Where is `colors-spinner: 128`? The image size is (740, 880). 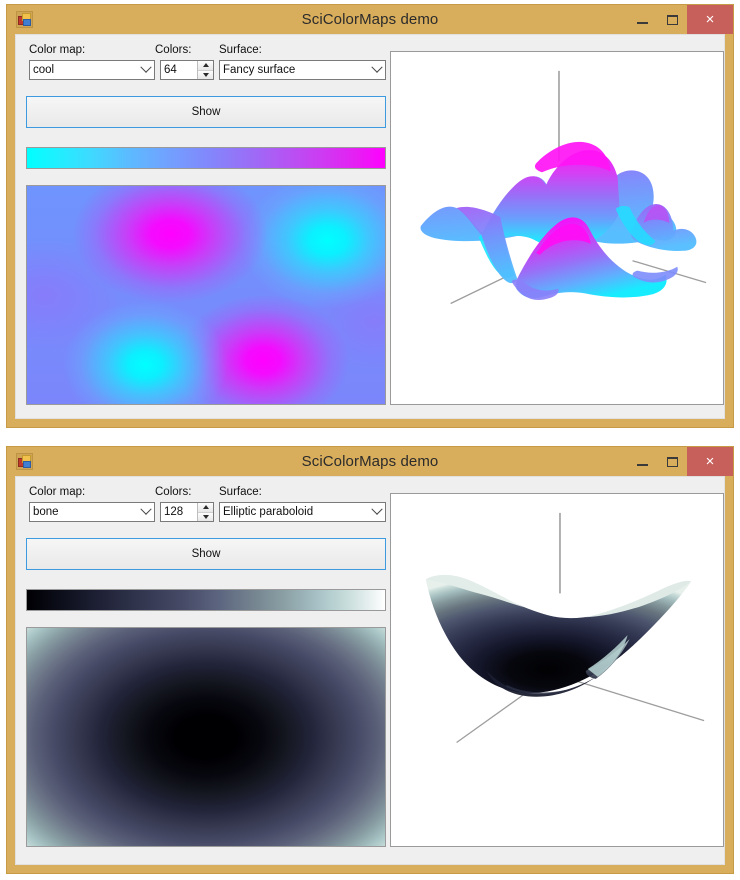
colors-spinner: 128 is located at coordinates (187, 512).